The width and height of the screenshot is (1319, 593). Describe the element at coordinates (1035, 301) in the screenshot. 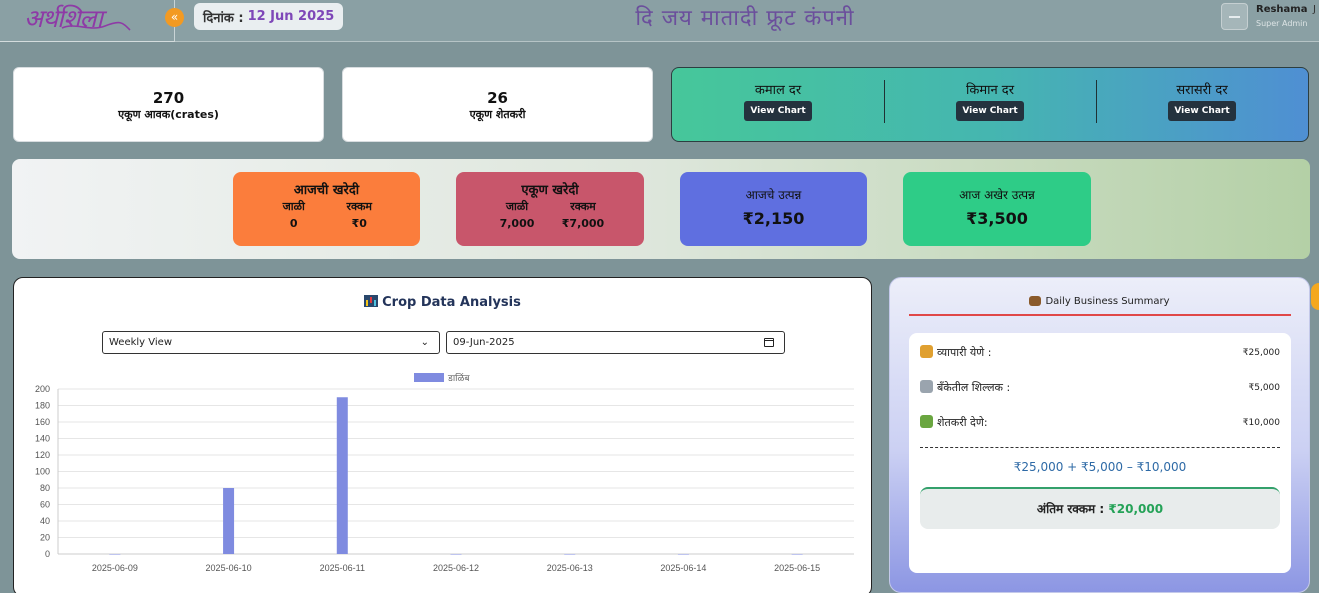

I see `briefcase-icon` at that location.